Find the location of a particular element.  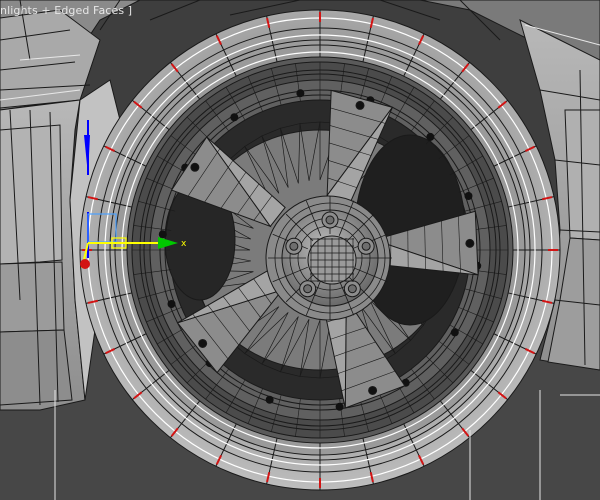

gizmo-y-handle is located at coordinates (85, 264).